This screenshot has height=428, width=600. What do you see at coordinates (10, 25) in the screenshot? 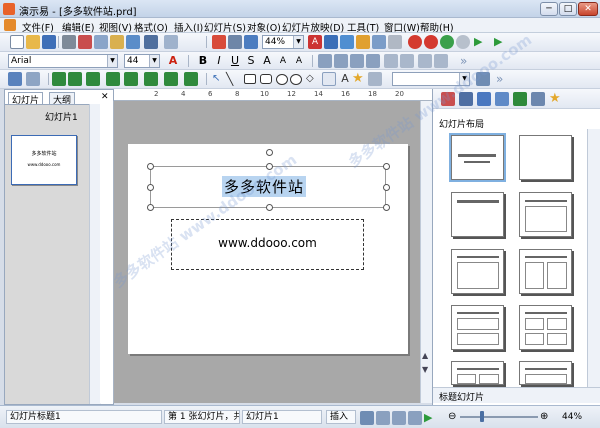
I see `document-menu-icon` at bounding box center [10, 25].